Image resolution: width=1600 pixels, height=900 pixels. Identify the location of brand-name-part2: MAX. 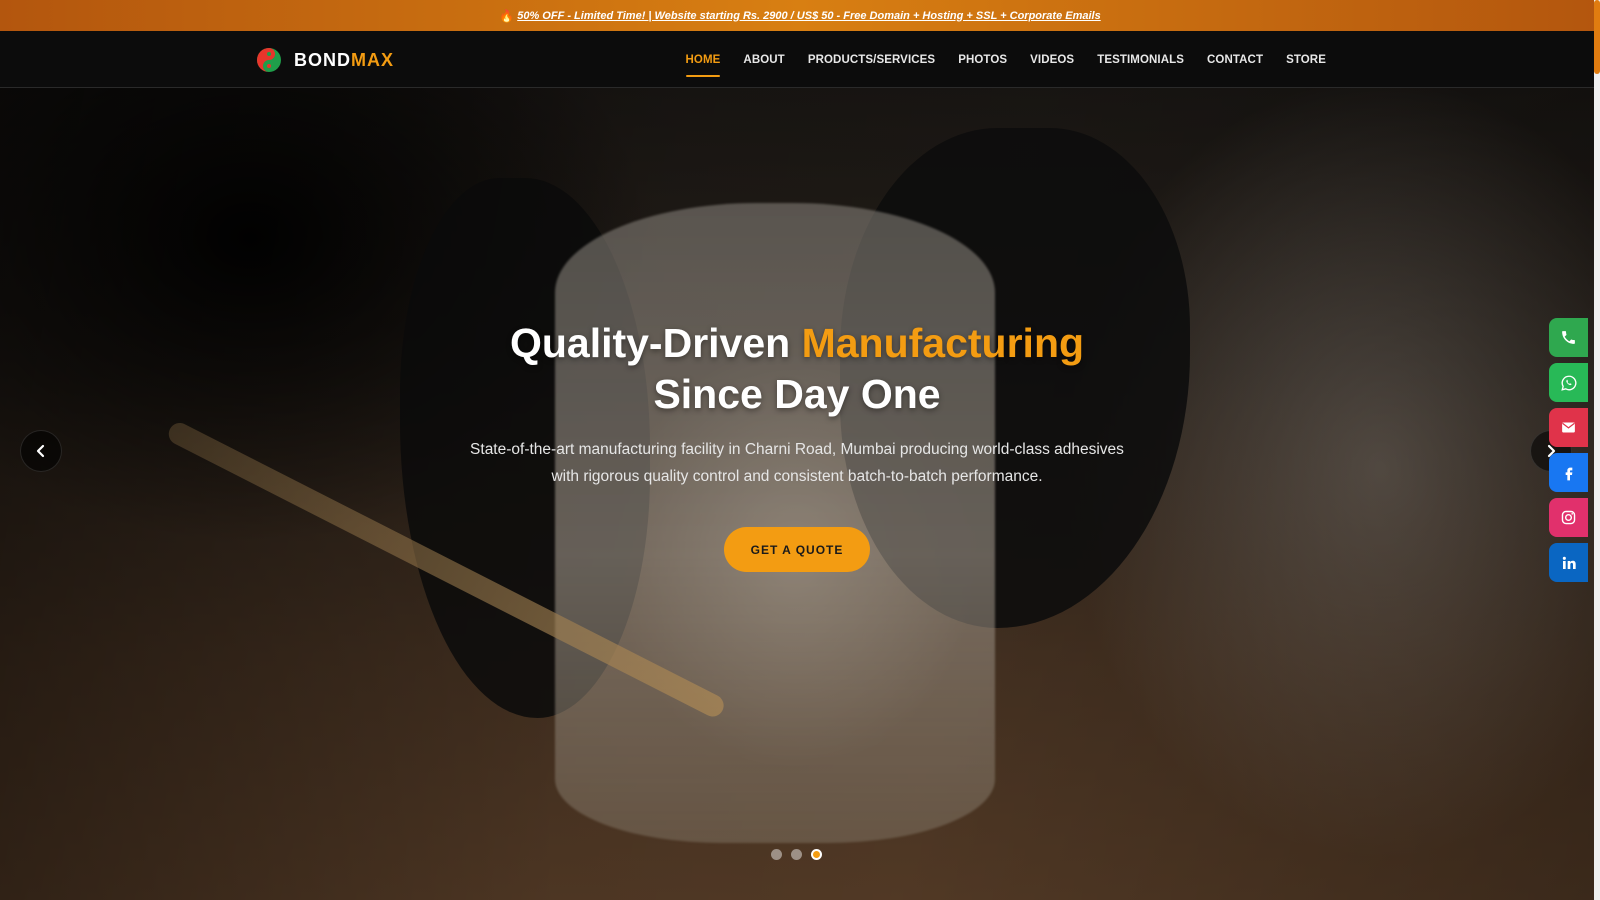
(372, 59).